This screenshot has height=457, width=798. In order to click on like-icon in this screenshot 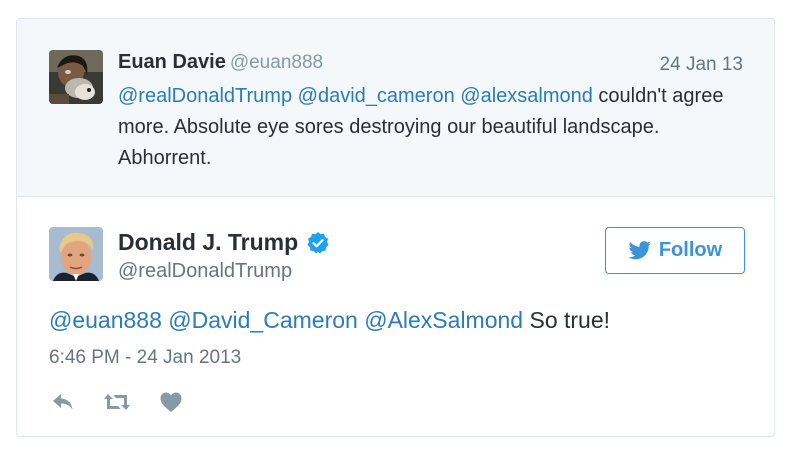, I will do `click(171, 402)`.